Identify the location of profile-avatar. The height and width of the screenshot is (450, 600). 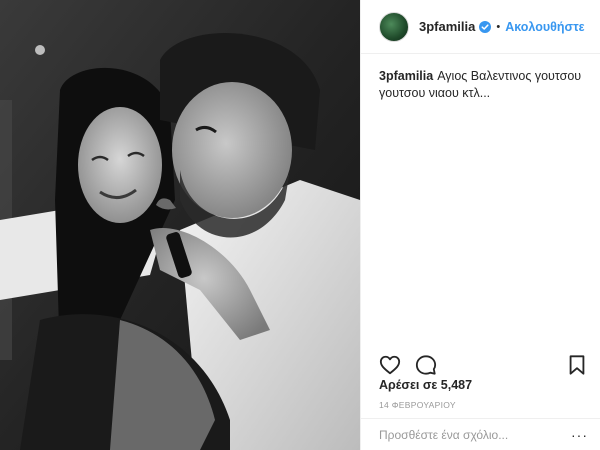
(394, 26).